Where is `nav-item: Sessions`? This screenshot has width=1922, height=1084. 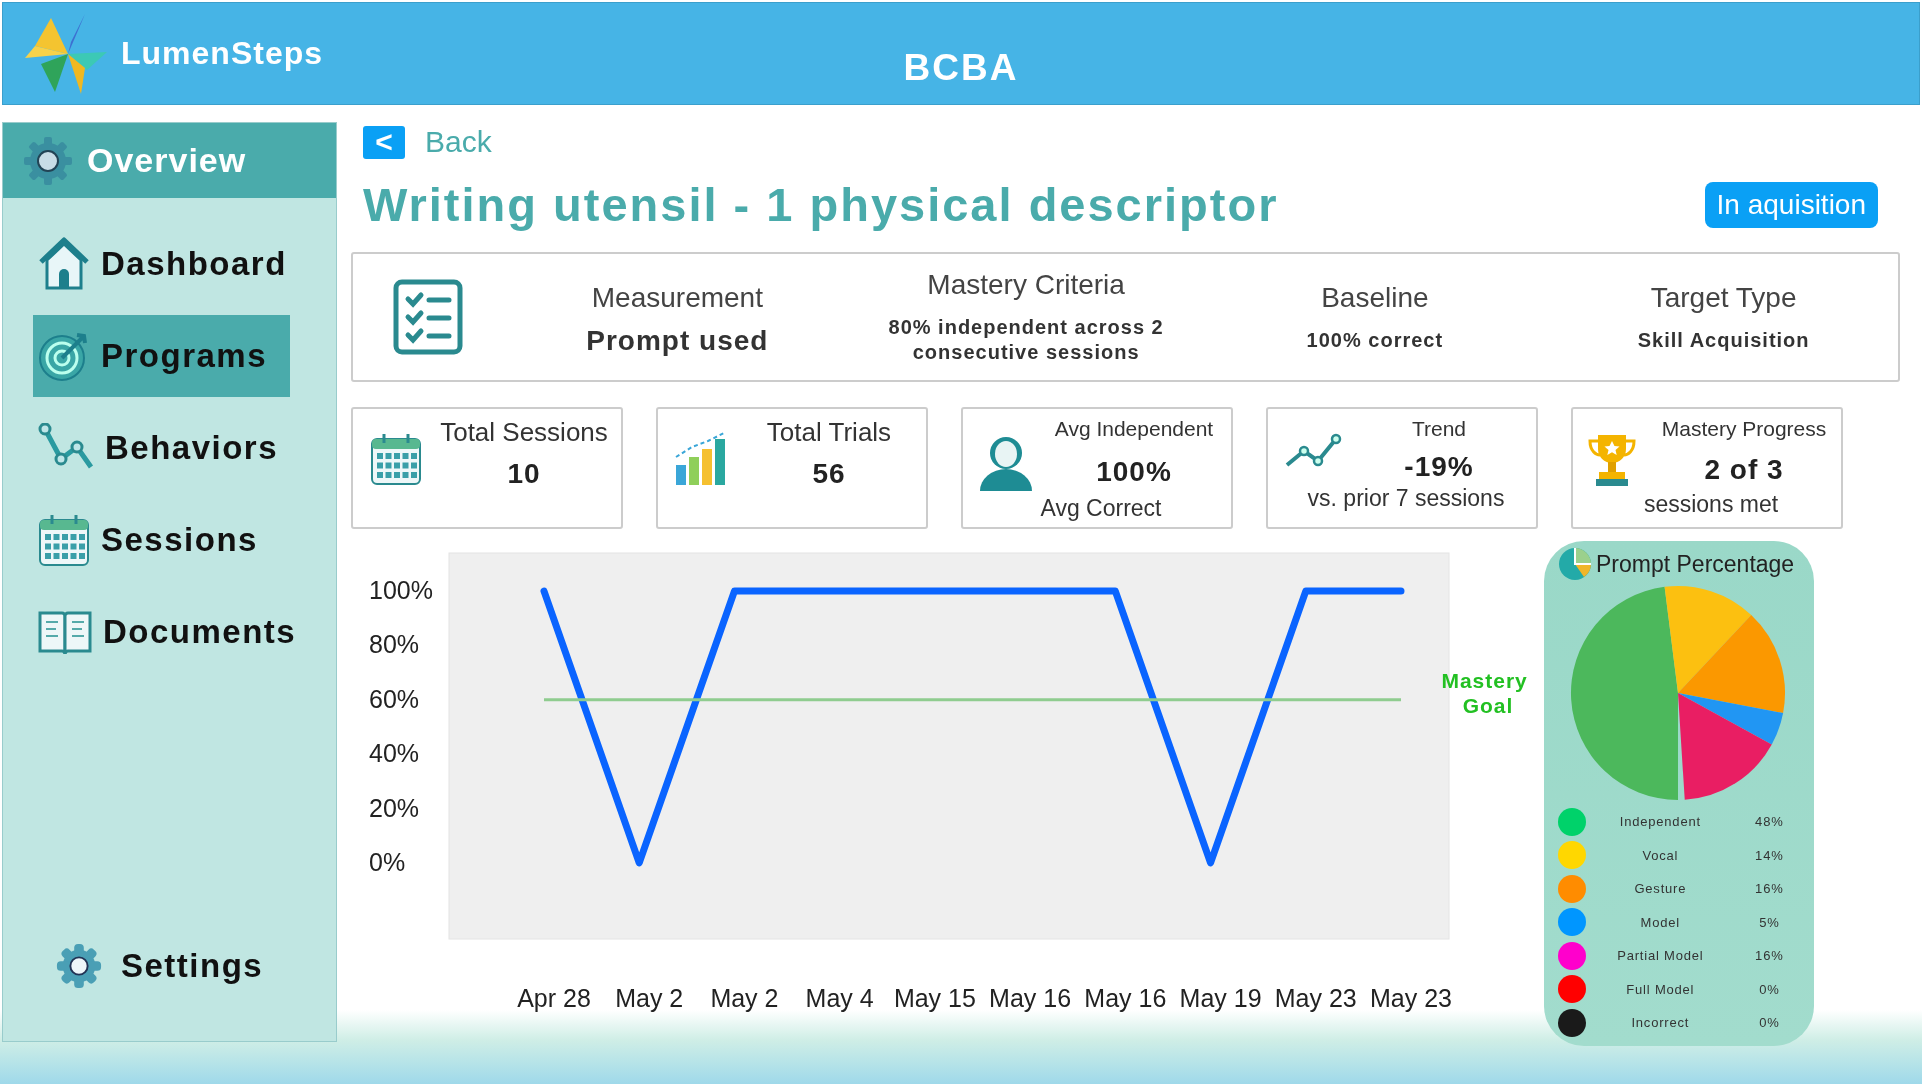
nav-item: Sessions is located at coordinates (161, 540).